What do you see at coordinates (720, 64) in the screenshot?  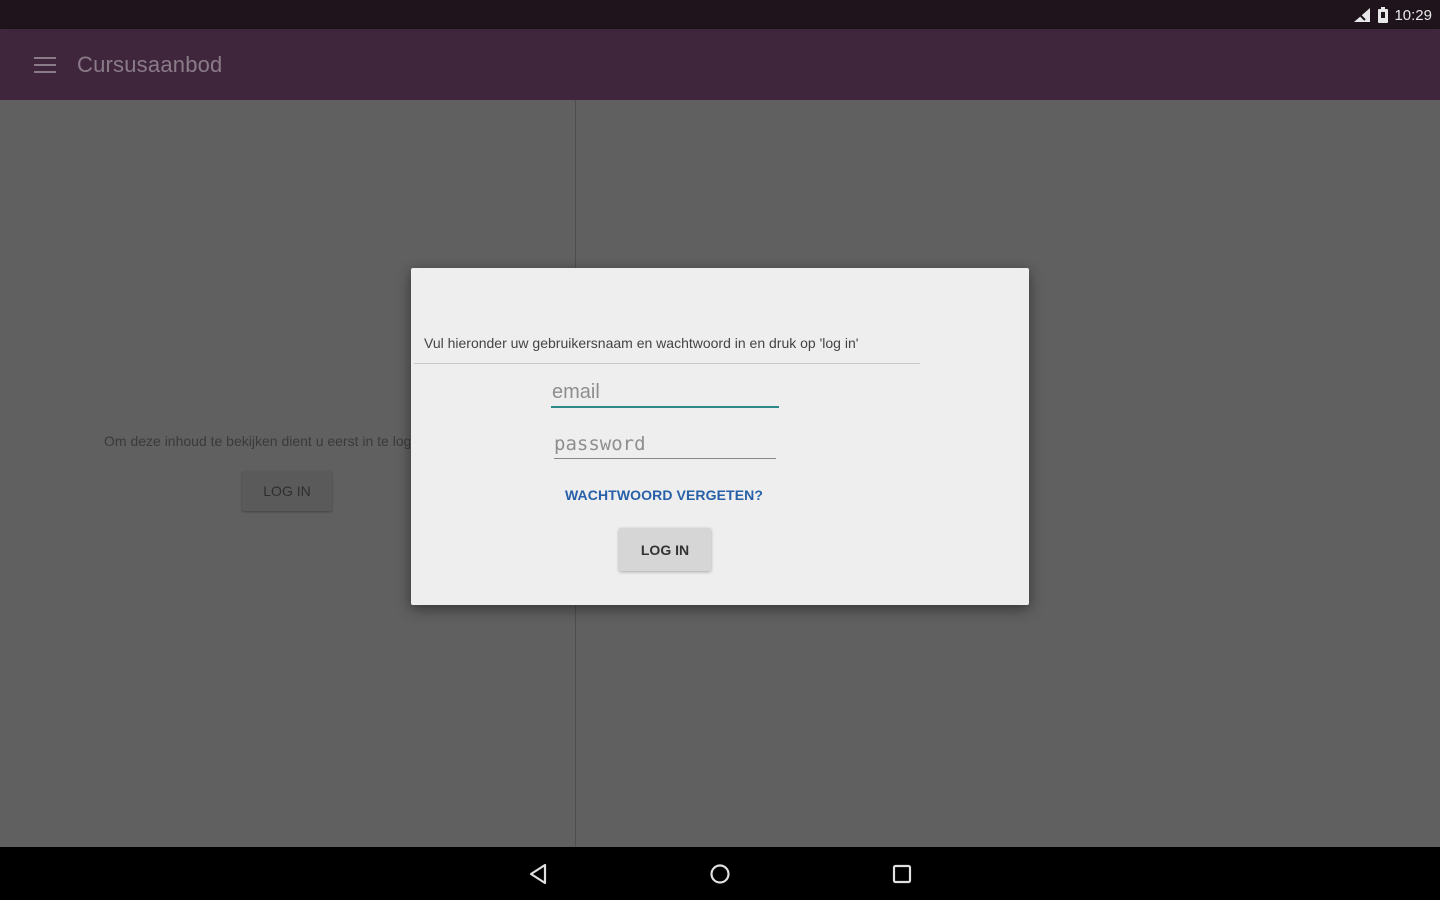 I see `app-bar: Cursusaanbod` at bounding box center [720, 64].